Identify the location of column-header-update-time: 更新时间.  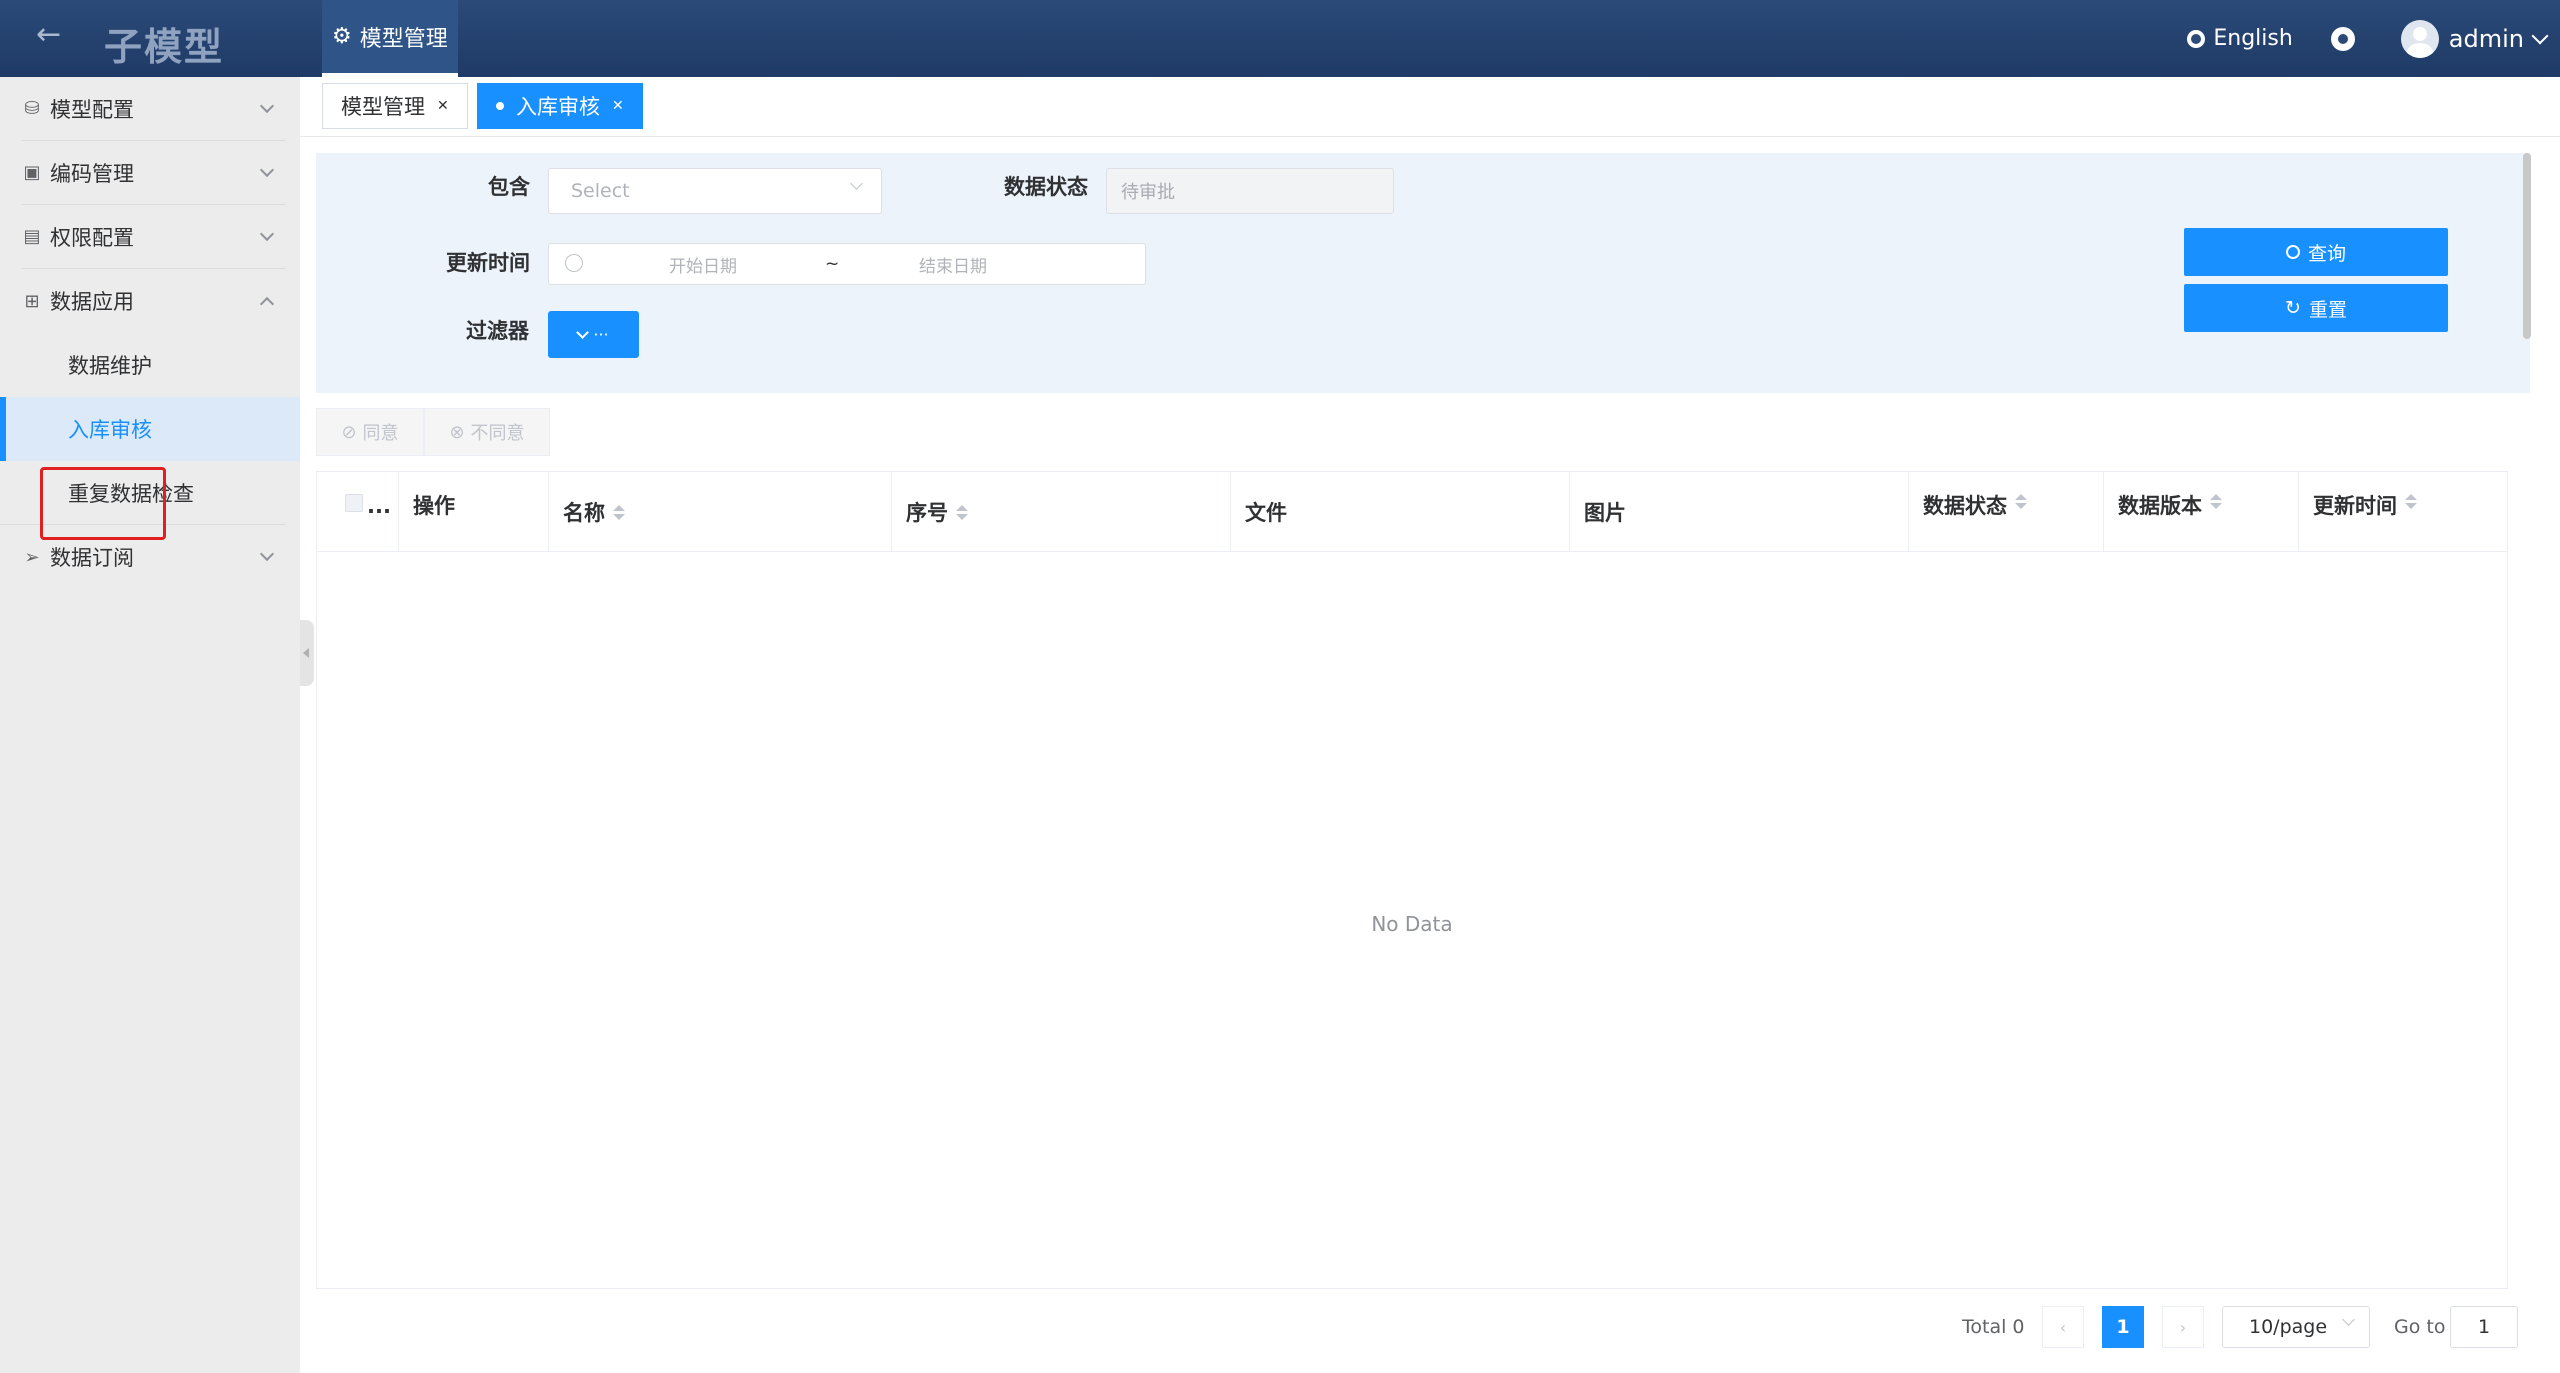
(2403, 512).